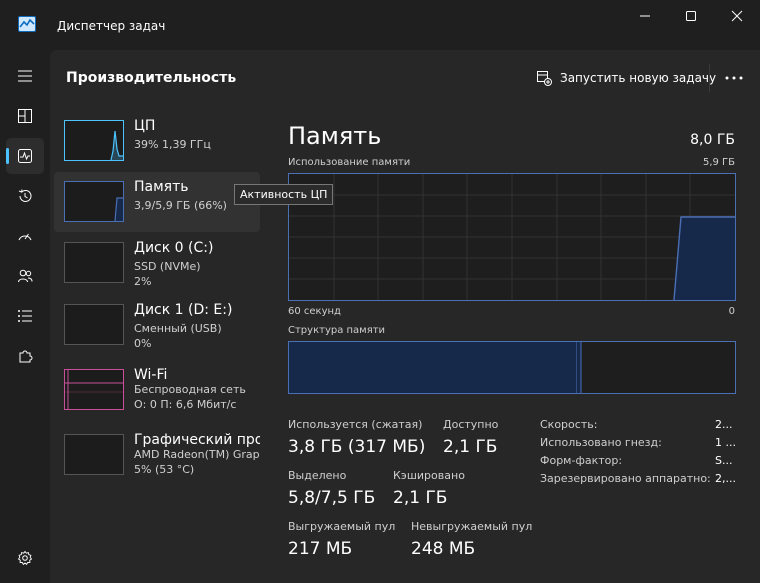 This screenshot has height=583, width=760. Describe the element at coordinates (94, 140) in the screenshot. I see `cpu-thumbnail-graph` at that location.